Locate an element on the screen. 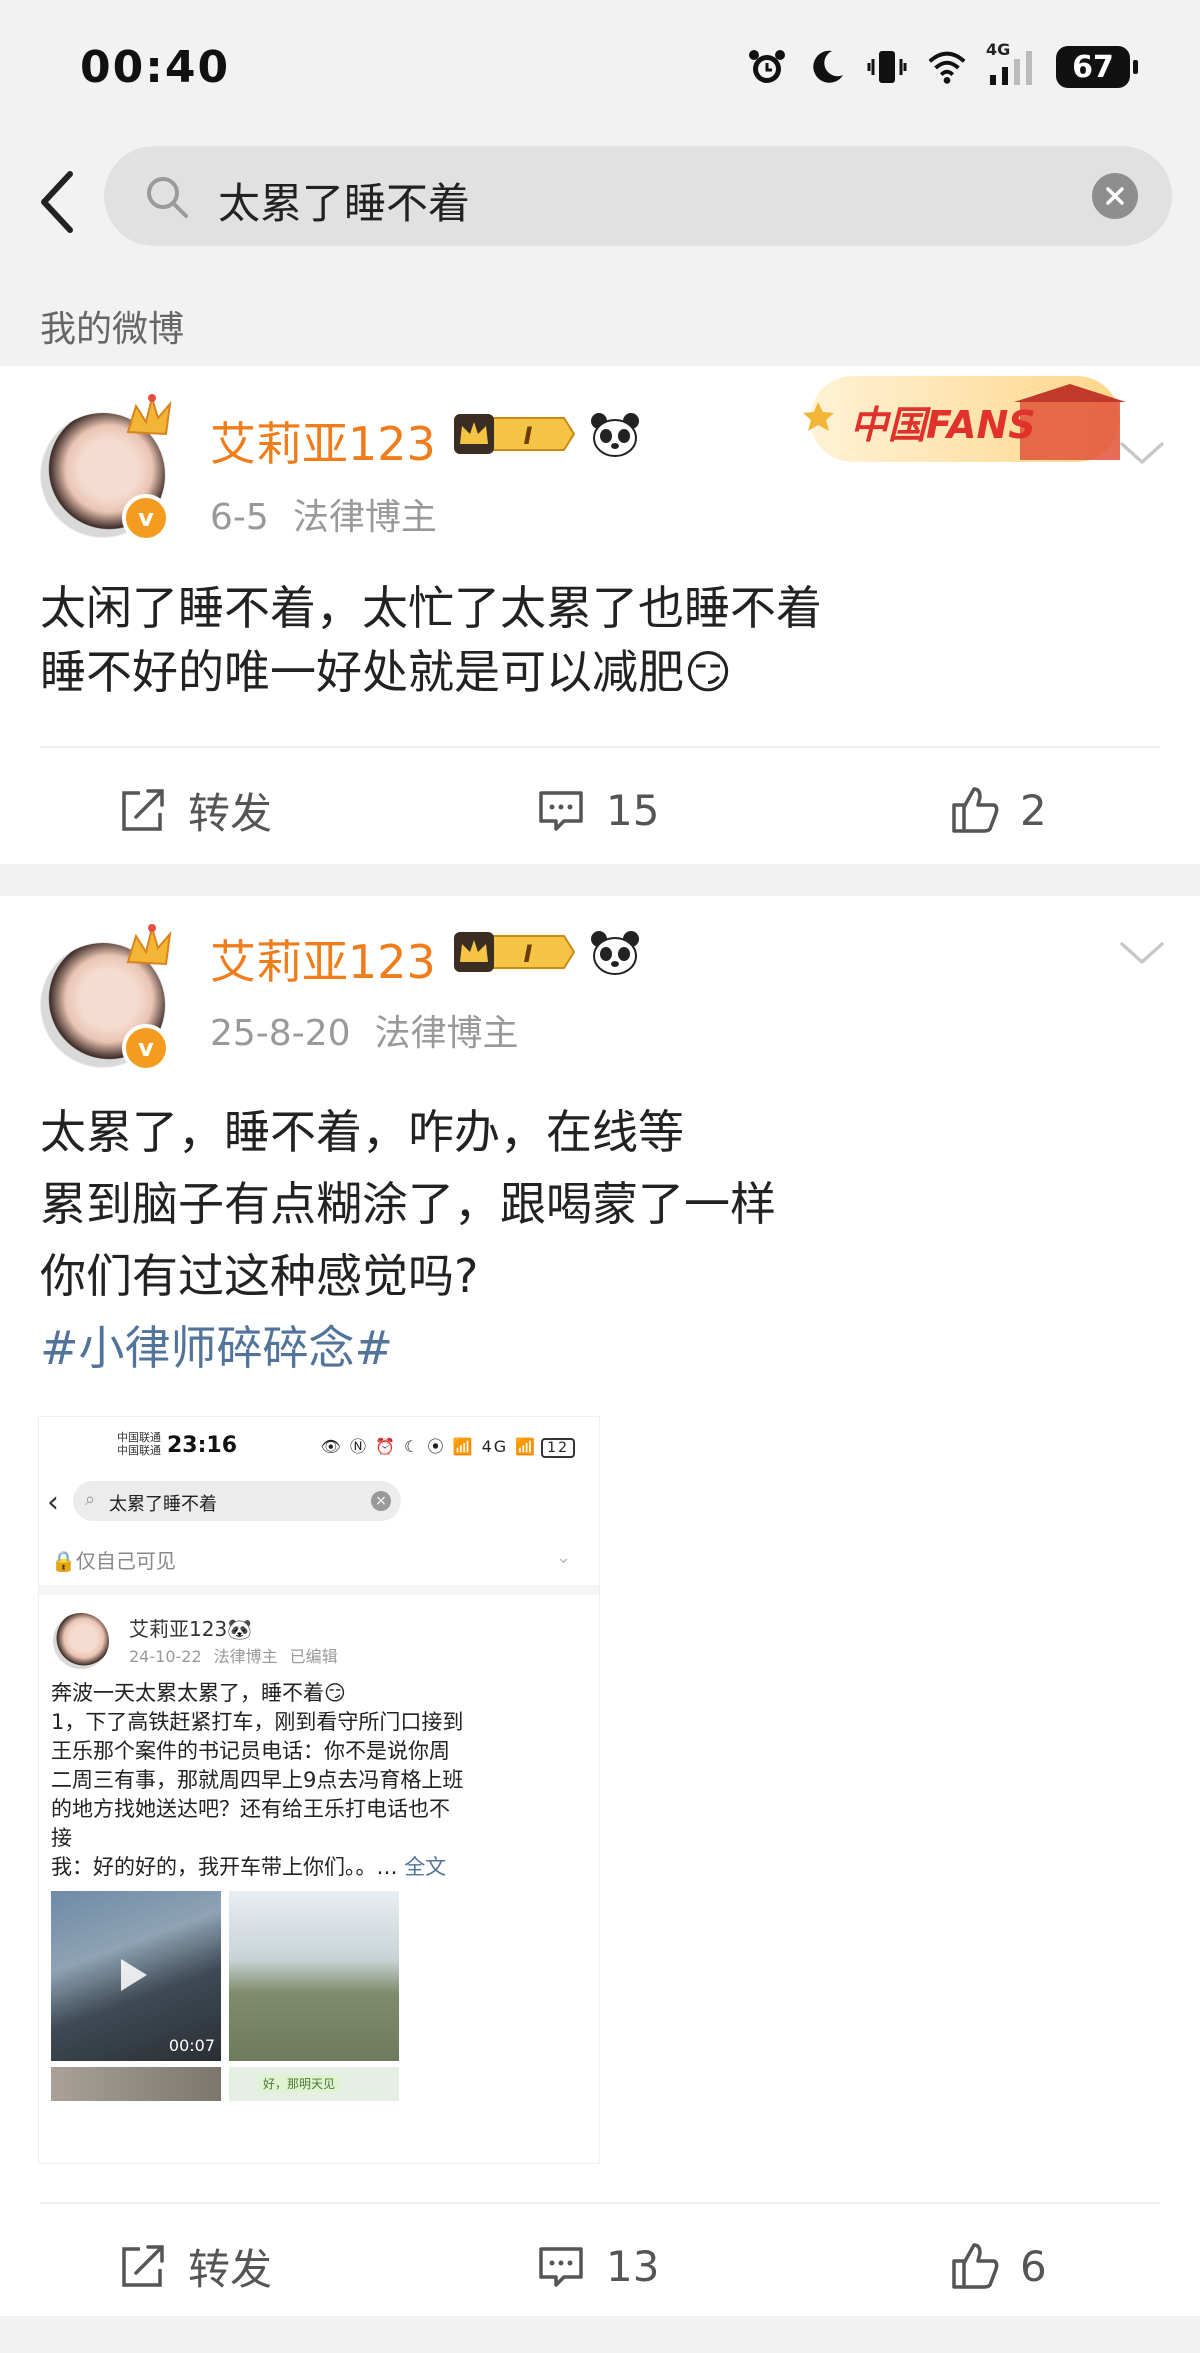  embedded-search-row: ‹ ⌕ 太累了睡不着 × is located at coordinates (319, 1503).